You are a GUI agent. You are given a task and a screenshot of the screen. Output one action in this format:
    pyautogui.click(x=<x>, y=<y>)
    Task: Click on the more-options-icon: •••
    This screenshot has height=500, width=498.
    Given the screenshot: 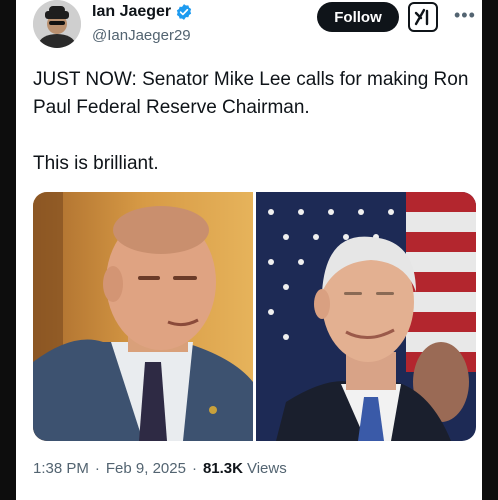 What is the action you would take?
    pyautogui.click(x=465, y=15)
    